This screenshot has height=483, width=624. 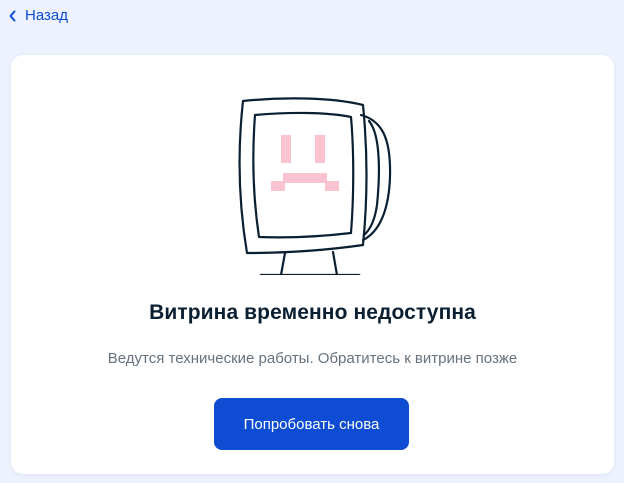 I want to click on retry-button: Попробовать снова, so click(x=311, y=424).